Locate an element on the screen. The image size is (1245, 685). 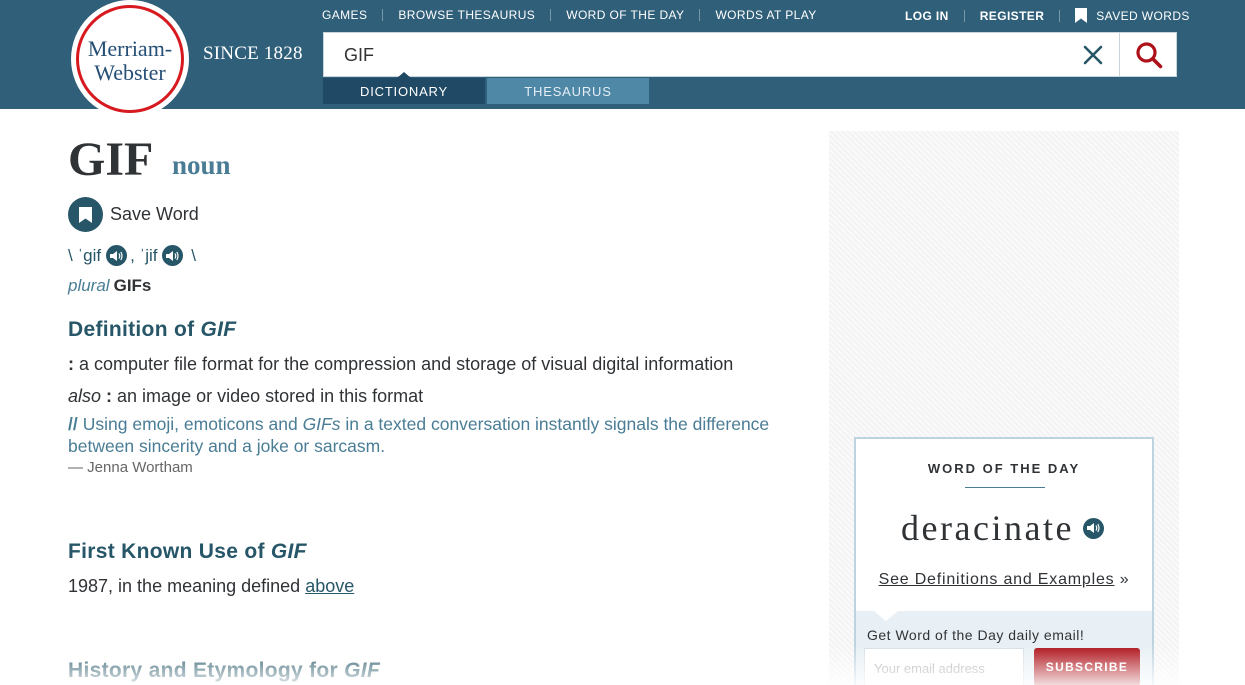
wotd-heading: WORD OF THE DAY is located at coordinates (1004, 468).